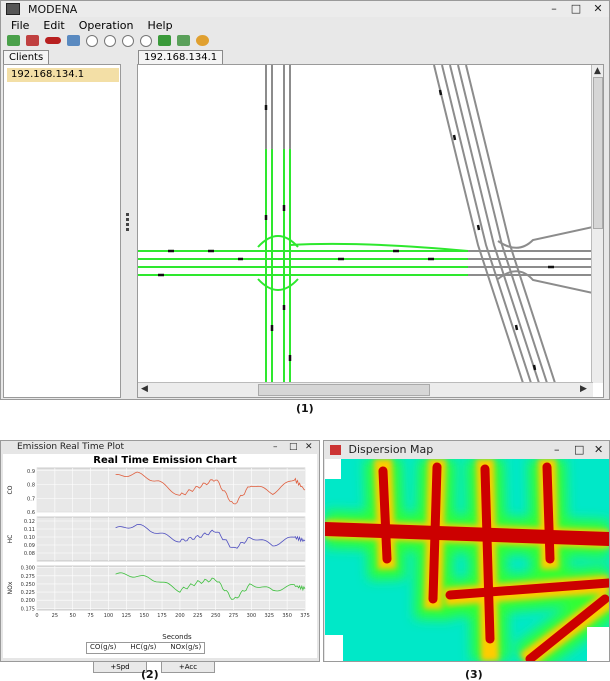  What do you see at coordinates (55, 616) in the screenshot?
I see `x-tick-label: 25` at bounding box center [55, 616].